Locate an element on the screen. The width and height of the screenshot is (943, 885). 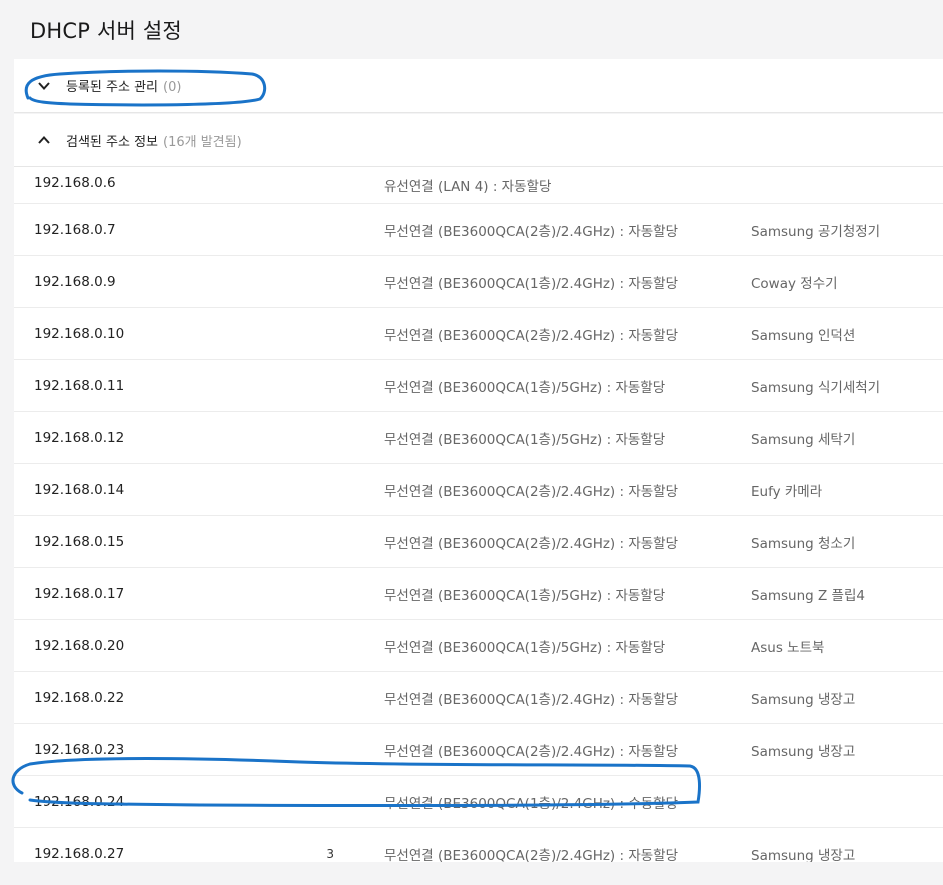
page-title: DHCP 서버 설정 is located at coordinates (106, 31).